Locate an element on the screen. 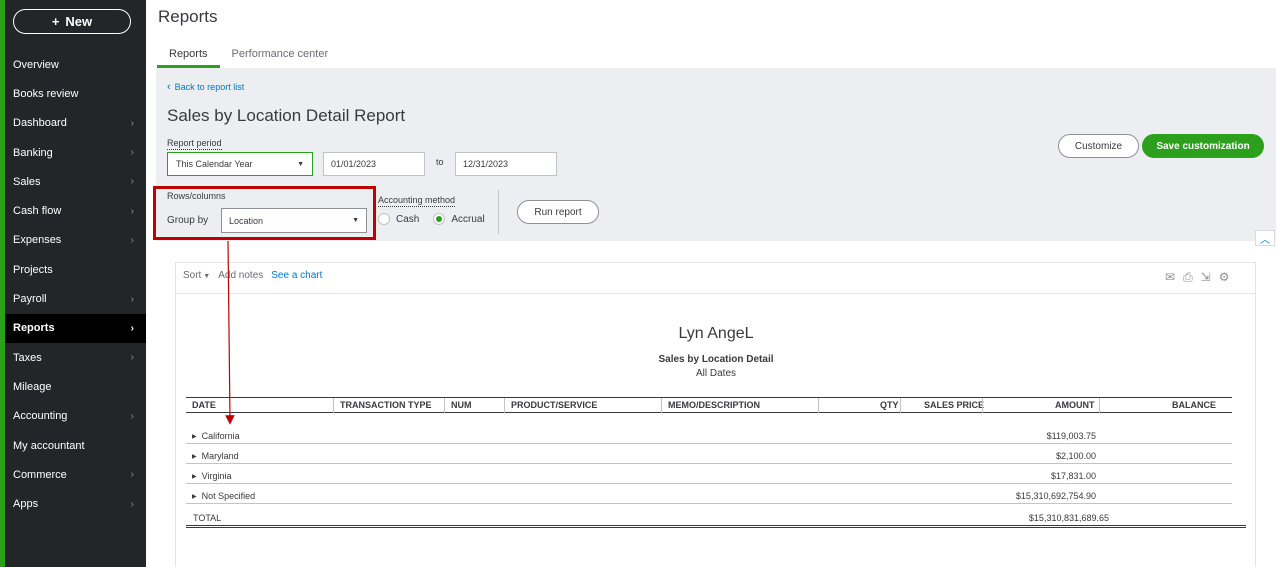 The height and width of the screenshot is (567, 1276). see-a-chart-link: See a chart is located at coordinates (296, 275).